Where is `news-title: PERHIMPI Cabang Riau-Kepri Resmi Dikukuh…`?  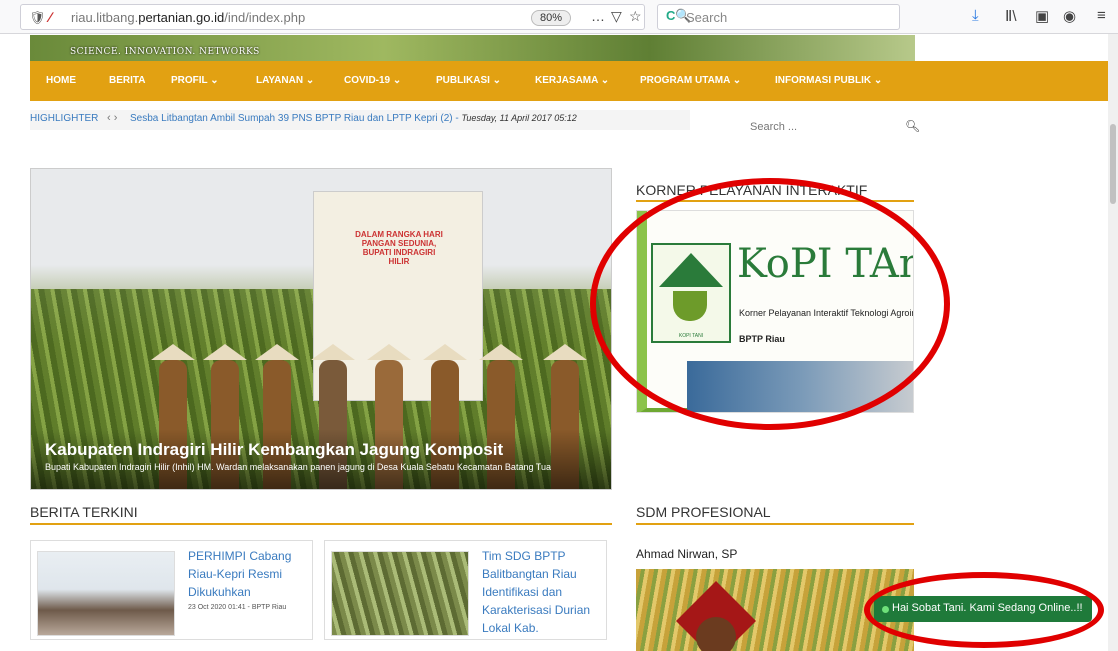
news-title: PERHIMPI Cabang Riau-Kepri Resmi Dikukuh… is located at coordinates (248, 574).